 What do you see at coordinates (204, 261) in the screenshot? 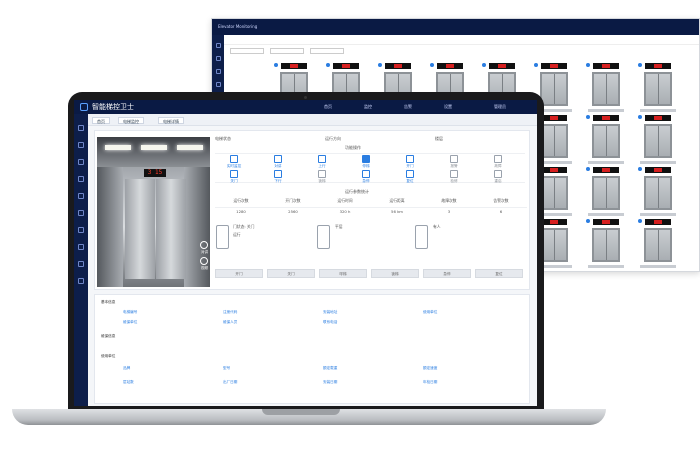
I see `video-icon` at bounding box center [204, 261].